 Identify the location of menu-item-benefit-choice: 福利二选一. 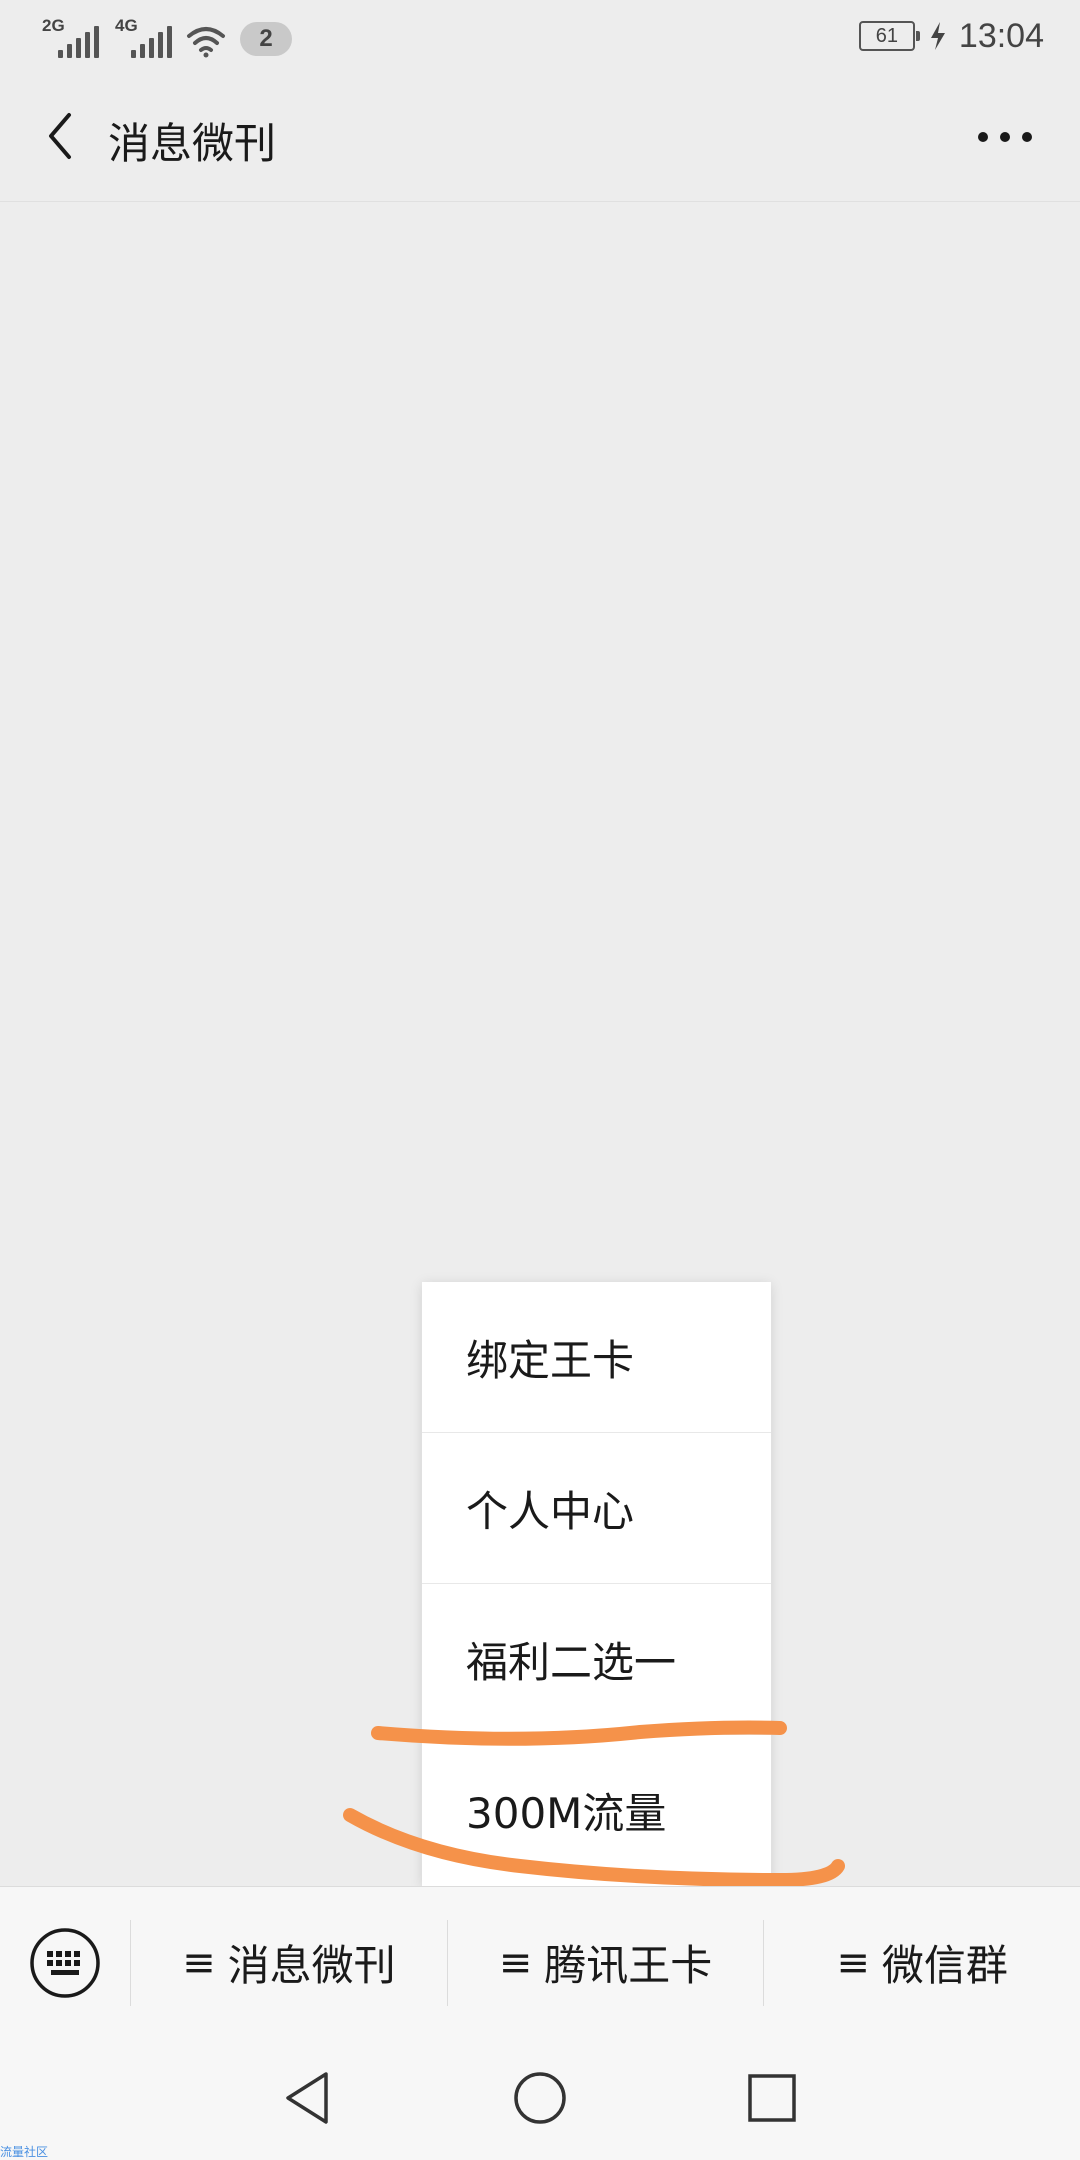
(596, 1659).